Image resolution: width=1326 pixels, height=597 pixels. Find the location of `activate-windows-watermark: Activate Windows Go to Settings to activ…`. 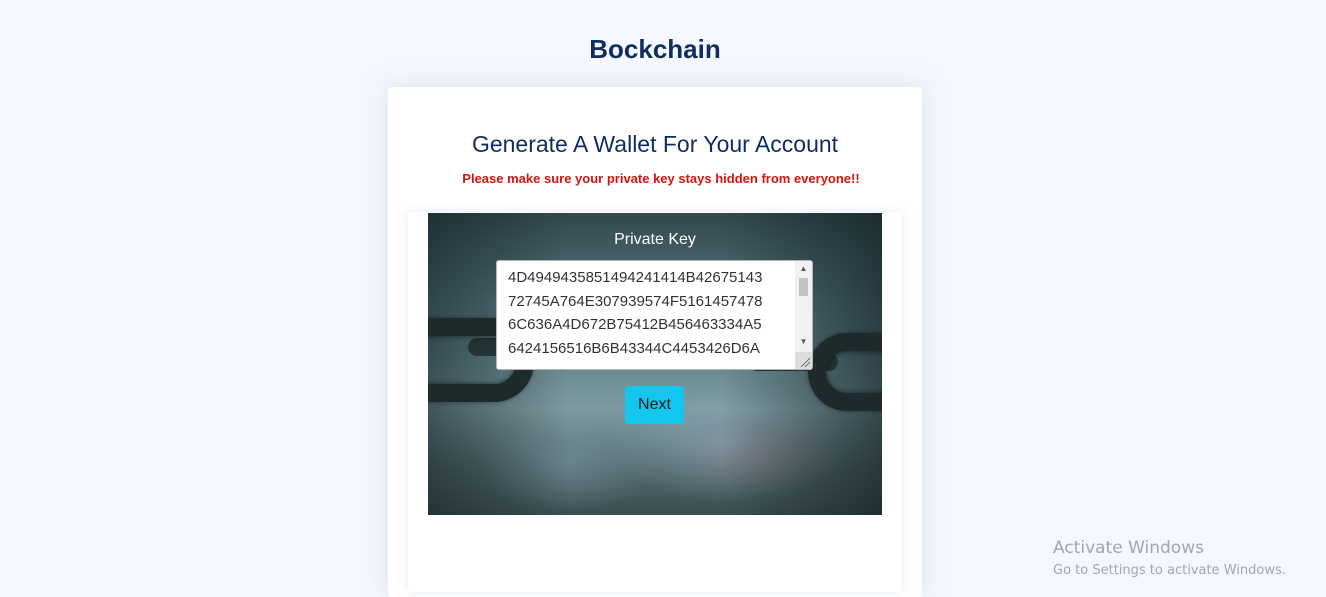

activate-windows-watermark: Activate Windows Go to Settings to activ… is located at coordinates (1169, 560).